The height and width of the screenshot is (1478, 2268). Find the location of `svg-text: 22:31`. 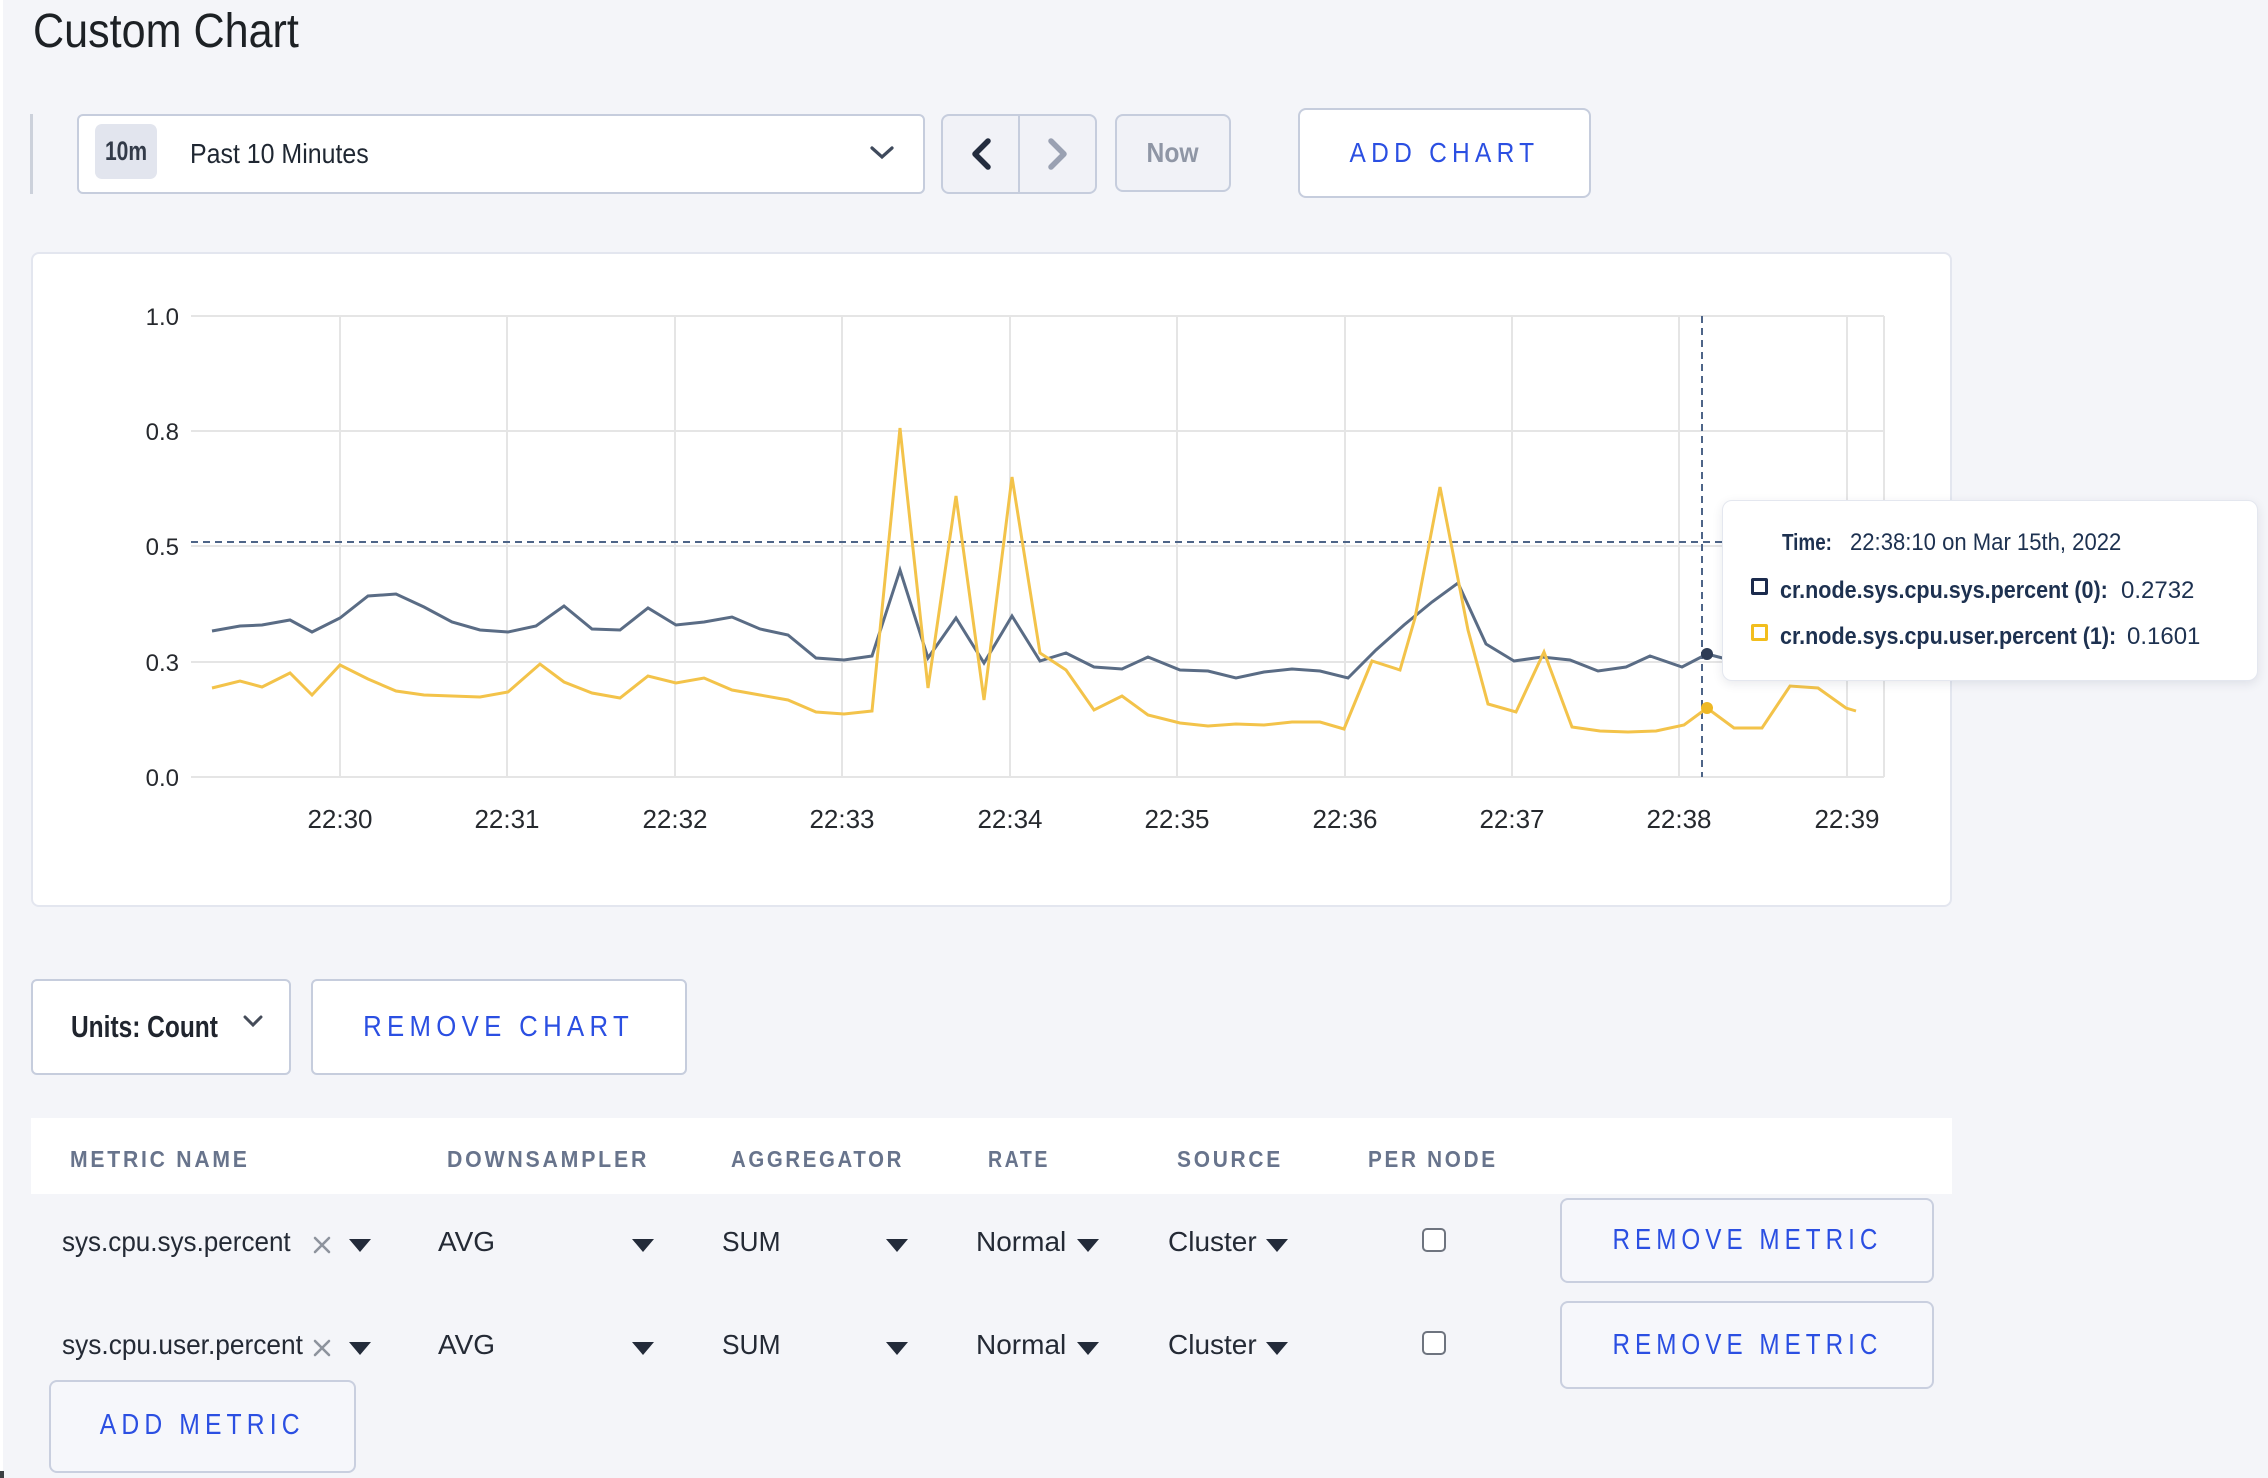

svg-text: 22:31 is located at coordinates (506, 819).